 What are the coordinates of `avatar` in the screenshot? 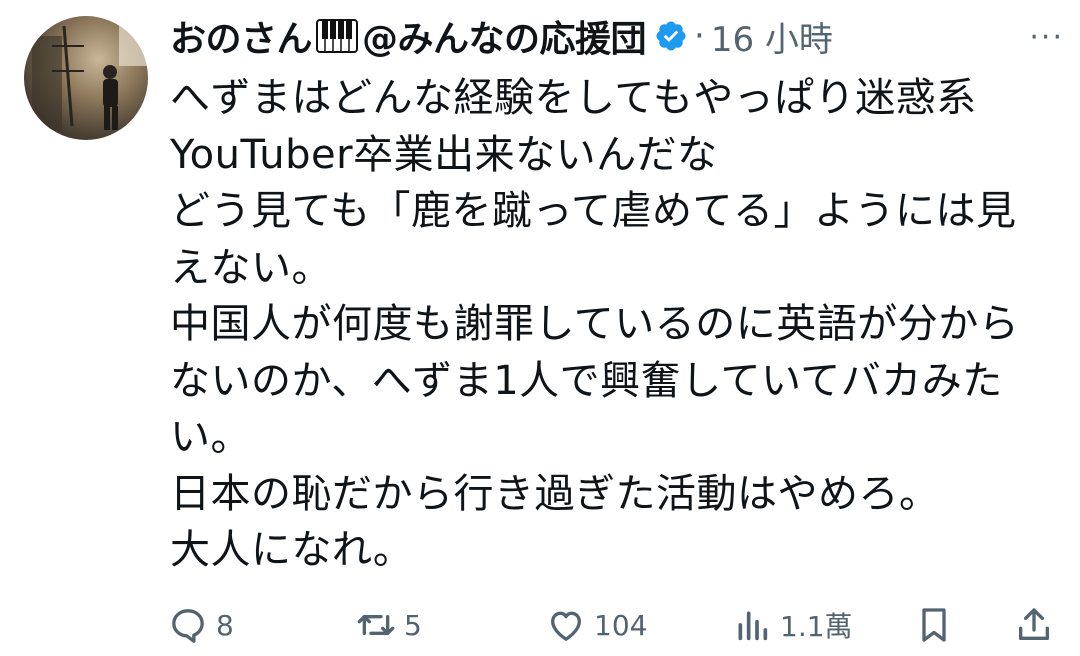 It's located at (86, 78).